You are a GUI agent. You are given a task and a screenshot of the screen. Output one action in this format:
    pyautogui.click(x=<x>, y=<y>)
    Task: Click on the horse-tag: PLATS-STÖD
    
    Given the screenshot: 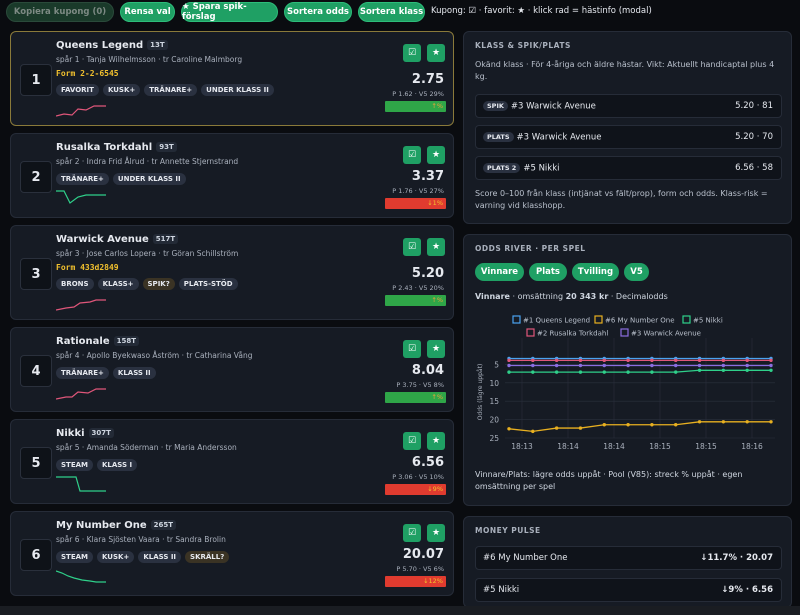 What is the action you would take?
    pyautogui.click(x=208, y=284)
    